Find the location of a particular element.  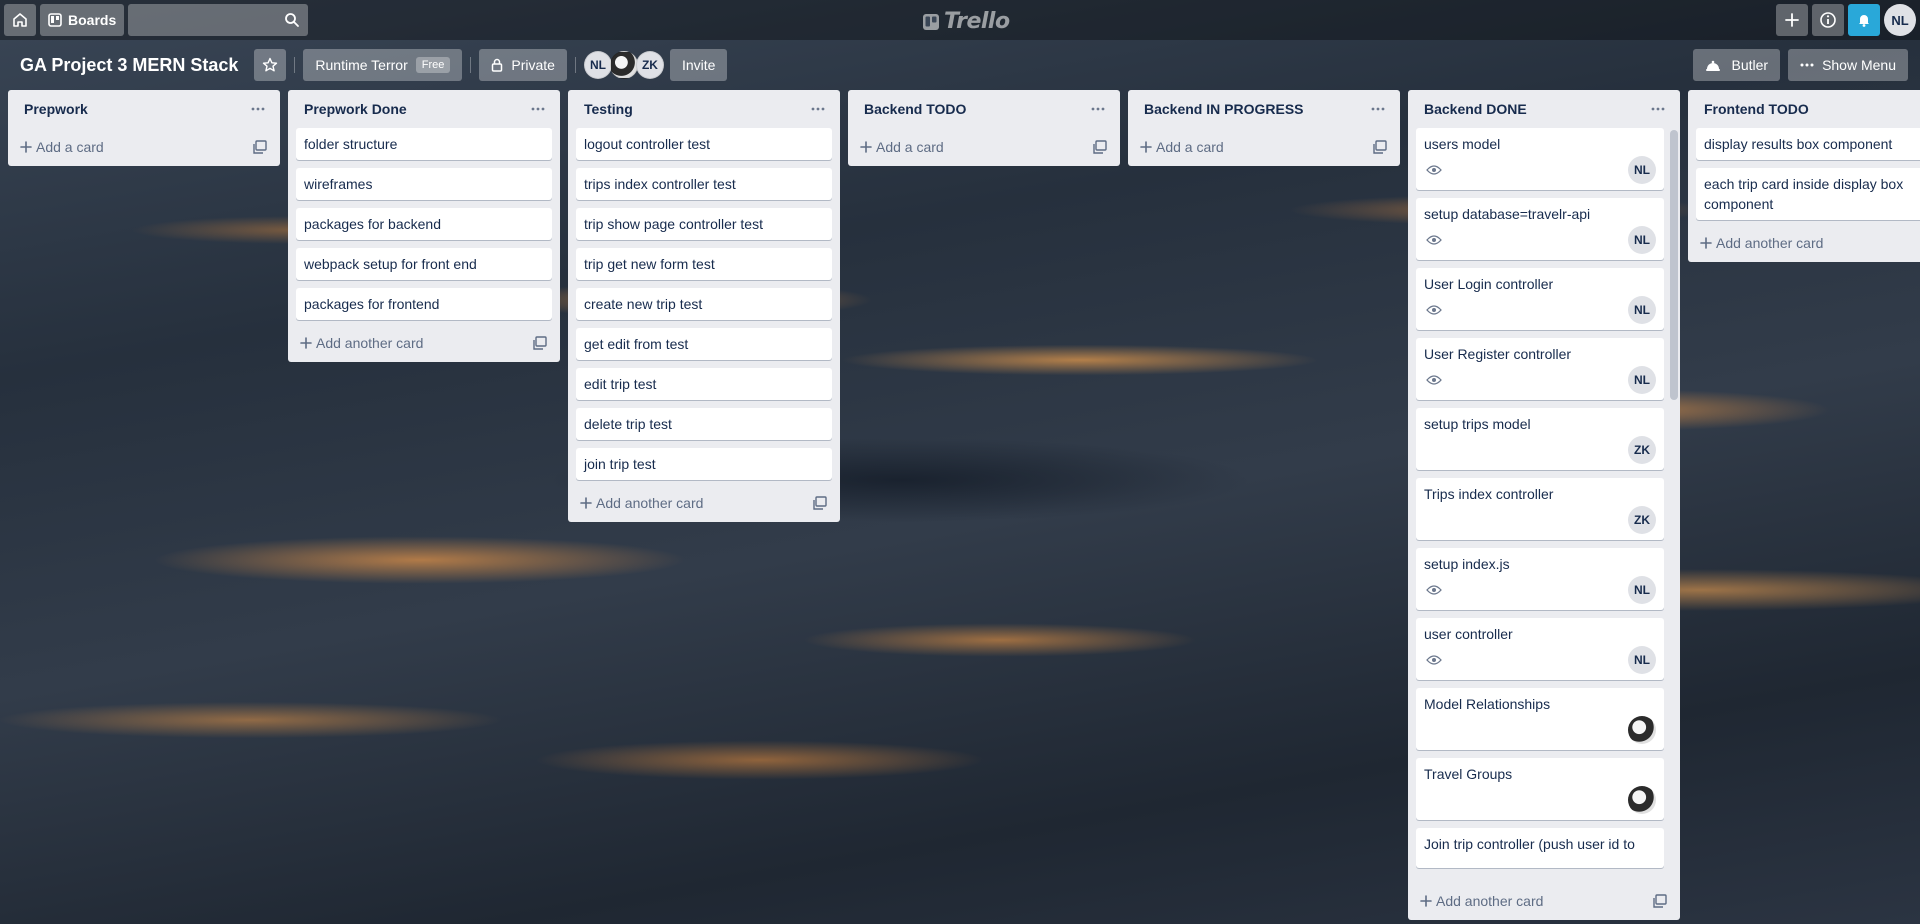

board-title: GA Project 3 MERN Stack is located at coordinates (129, 65).